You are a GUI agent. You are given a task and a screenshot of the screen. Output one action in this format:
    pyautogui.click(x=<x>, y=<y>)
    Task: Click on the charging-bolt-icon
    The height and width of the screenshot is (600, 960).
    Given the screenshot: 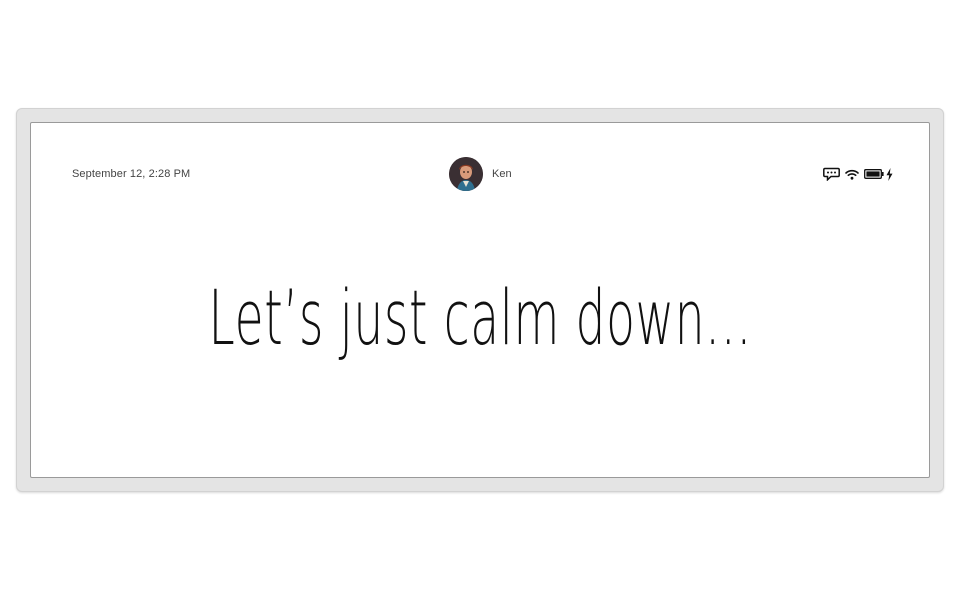 What is the action you would take?
    pyautogui.click(x=889, y=174)
    